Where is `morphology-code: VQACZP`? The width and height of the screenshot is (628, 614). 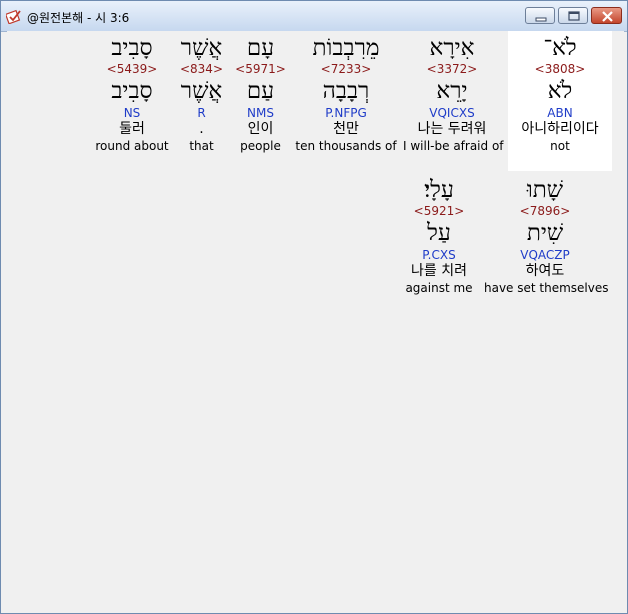 morphology-code: VQACZP is located at coordinates (545, 255).